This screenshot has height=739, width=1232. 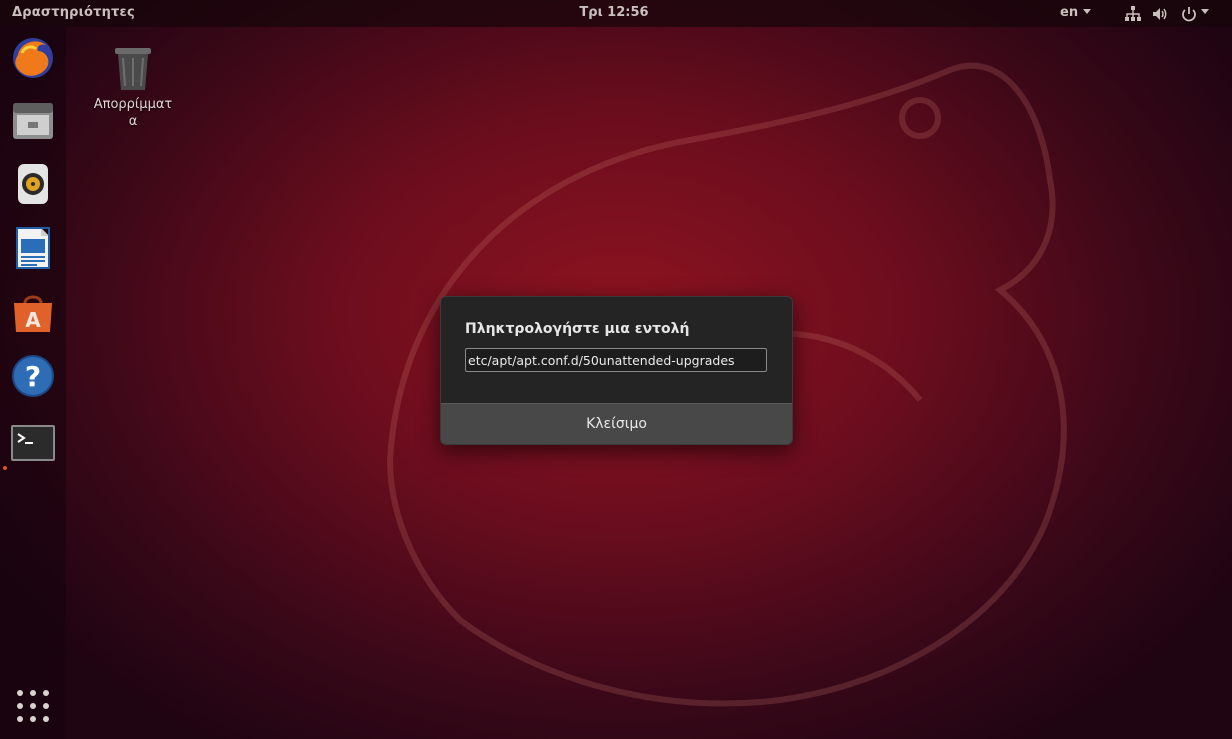 What do you see at coordinates (133, 69) in the screenshot?
I see `trash-icon` at bounding box center [133, 69].